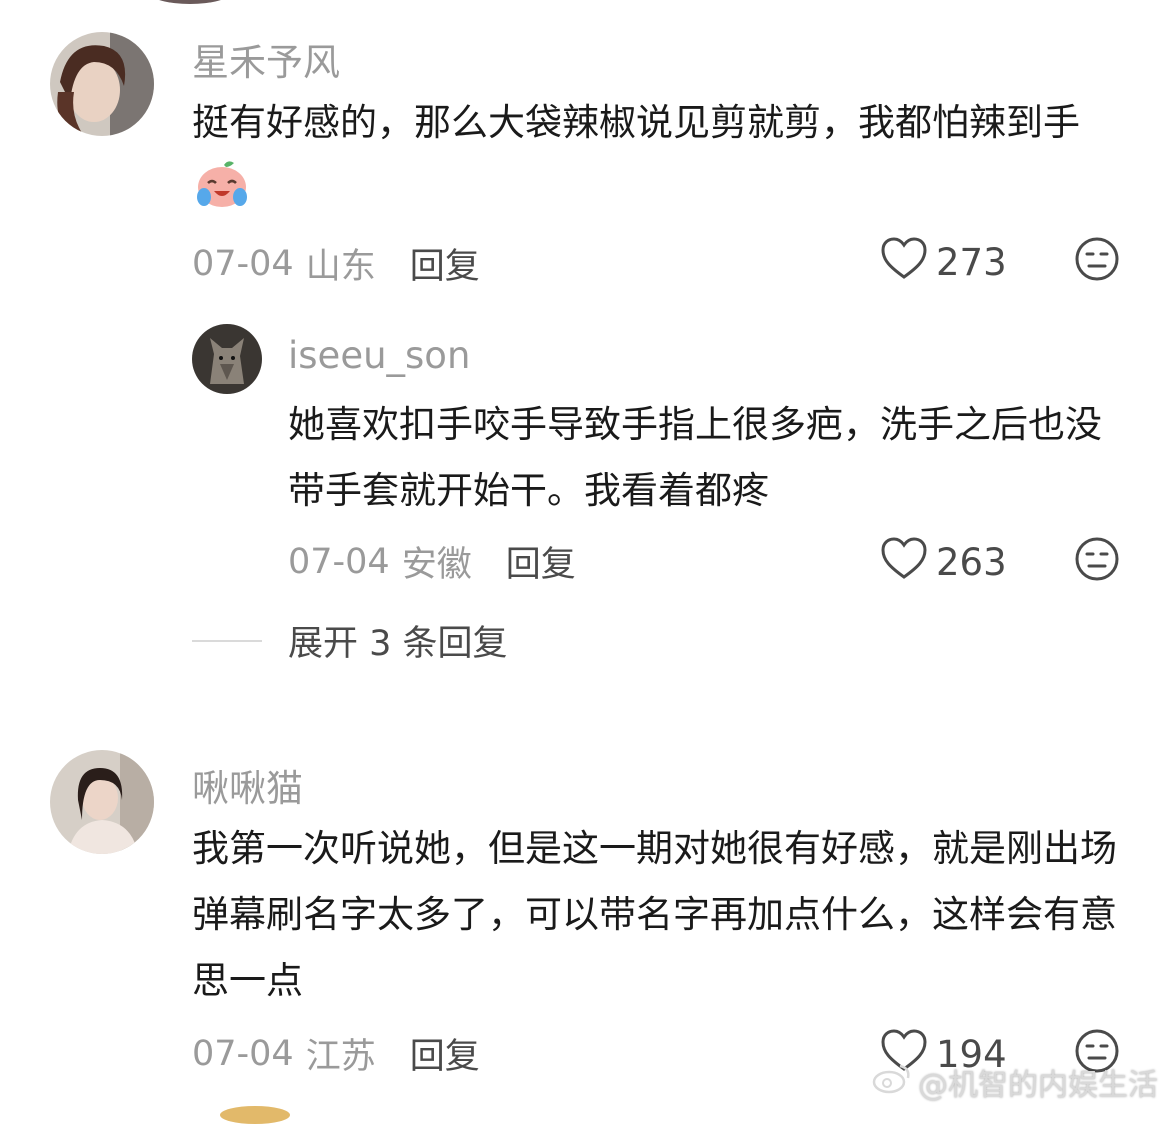 Image resolution: width=1170 pixels, height=1124 pixels. Describe the element at coordinates (971, 262) in the screenshot. I see `like-count: 273` at that location.